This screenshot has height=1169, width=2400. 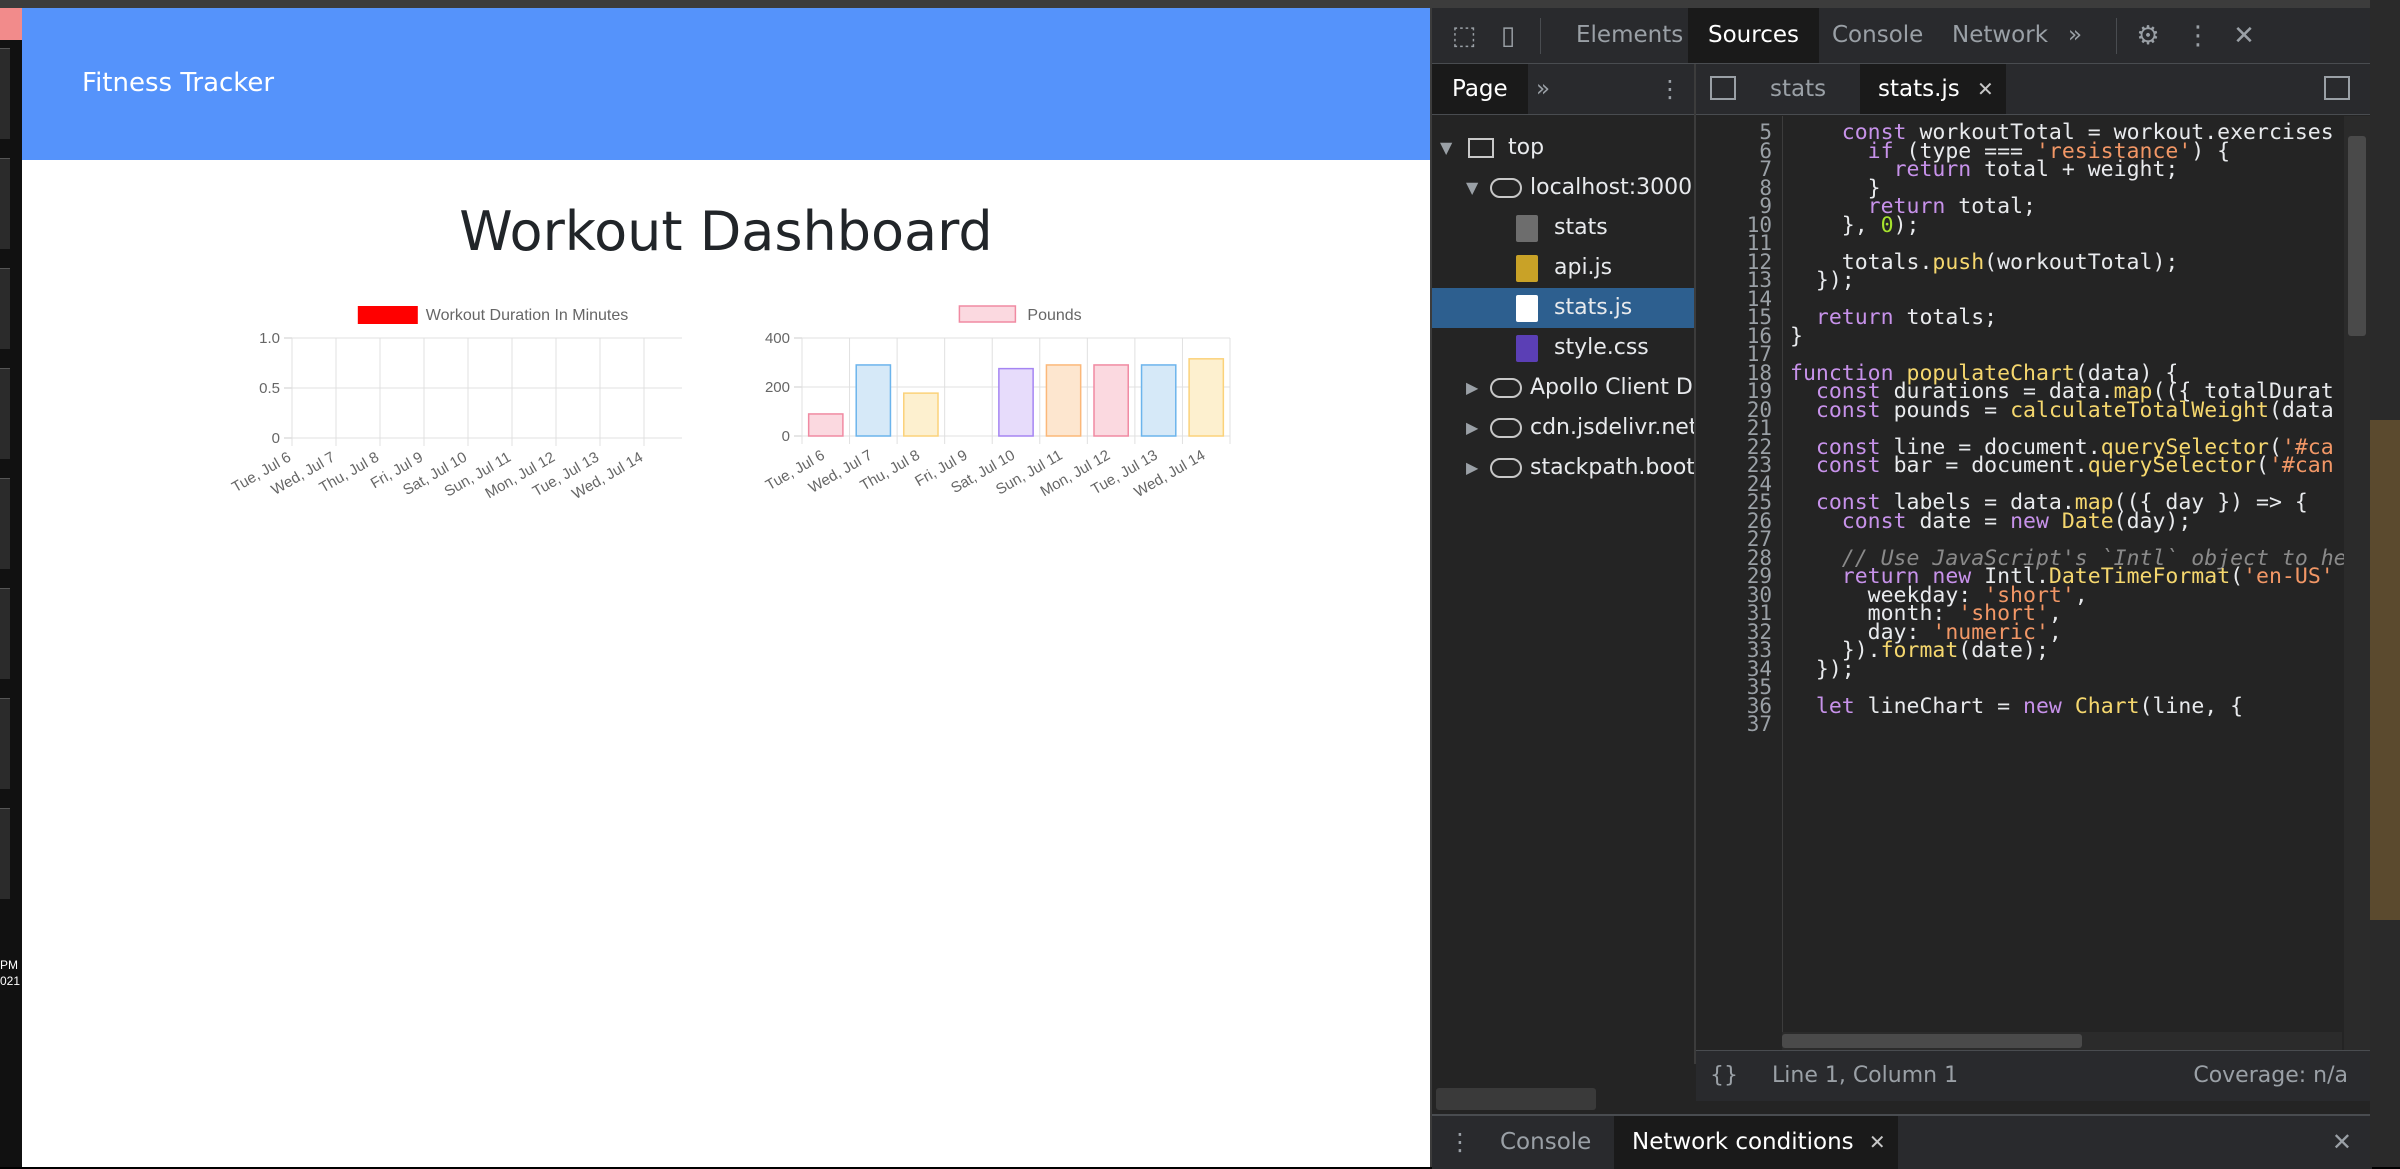 I want to click on background-window-edge, so click(x=2385, y=583).